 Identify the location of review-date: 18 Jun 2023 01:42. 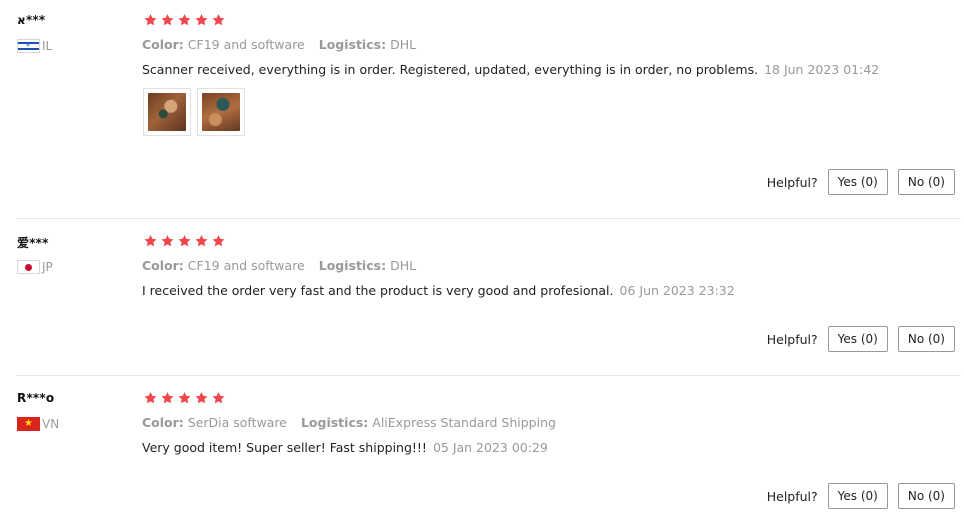
(822, 69).